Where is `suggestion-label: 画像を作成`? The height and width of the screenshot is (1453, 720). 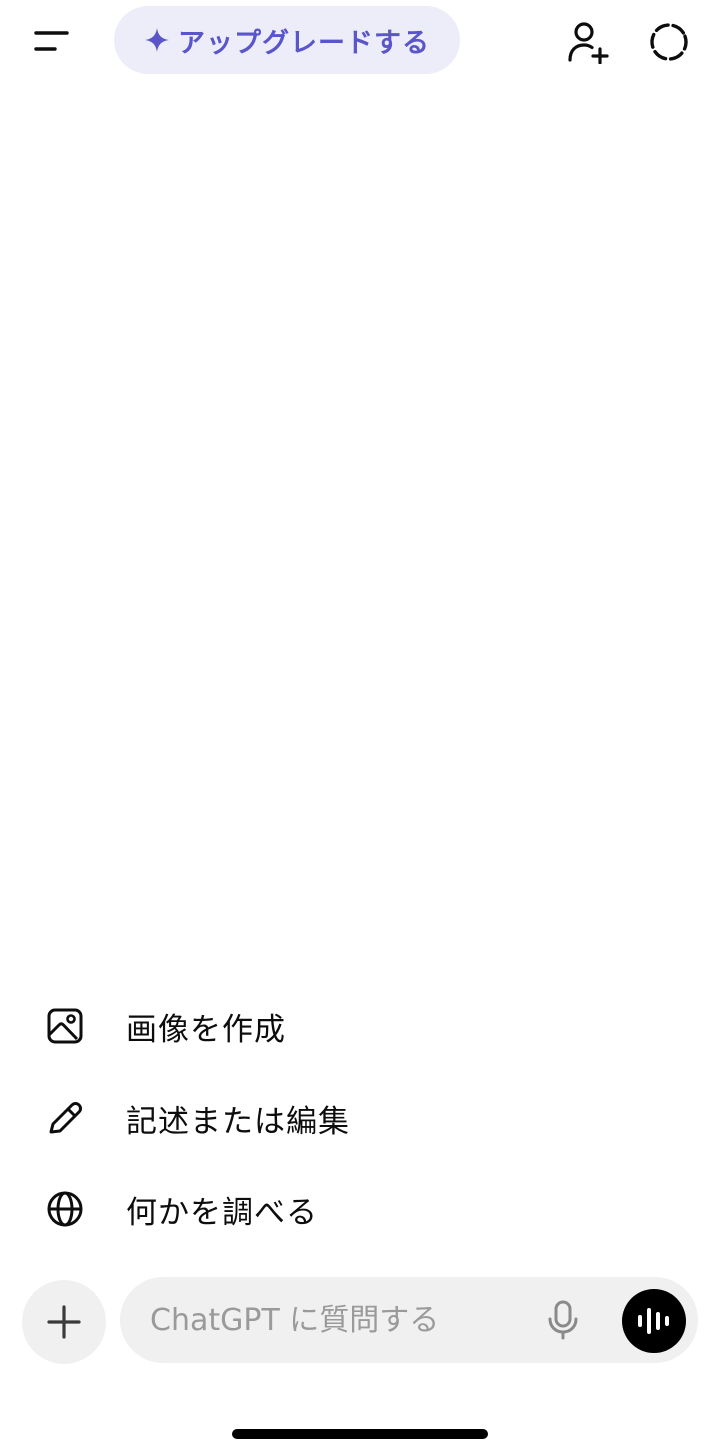 suggestion-label: 画像を作成 is located at coordinates (206, 1029).